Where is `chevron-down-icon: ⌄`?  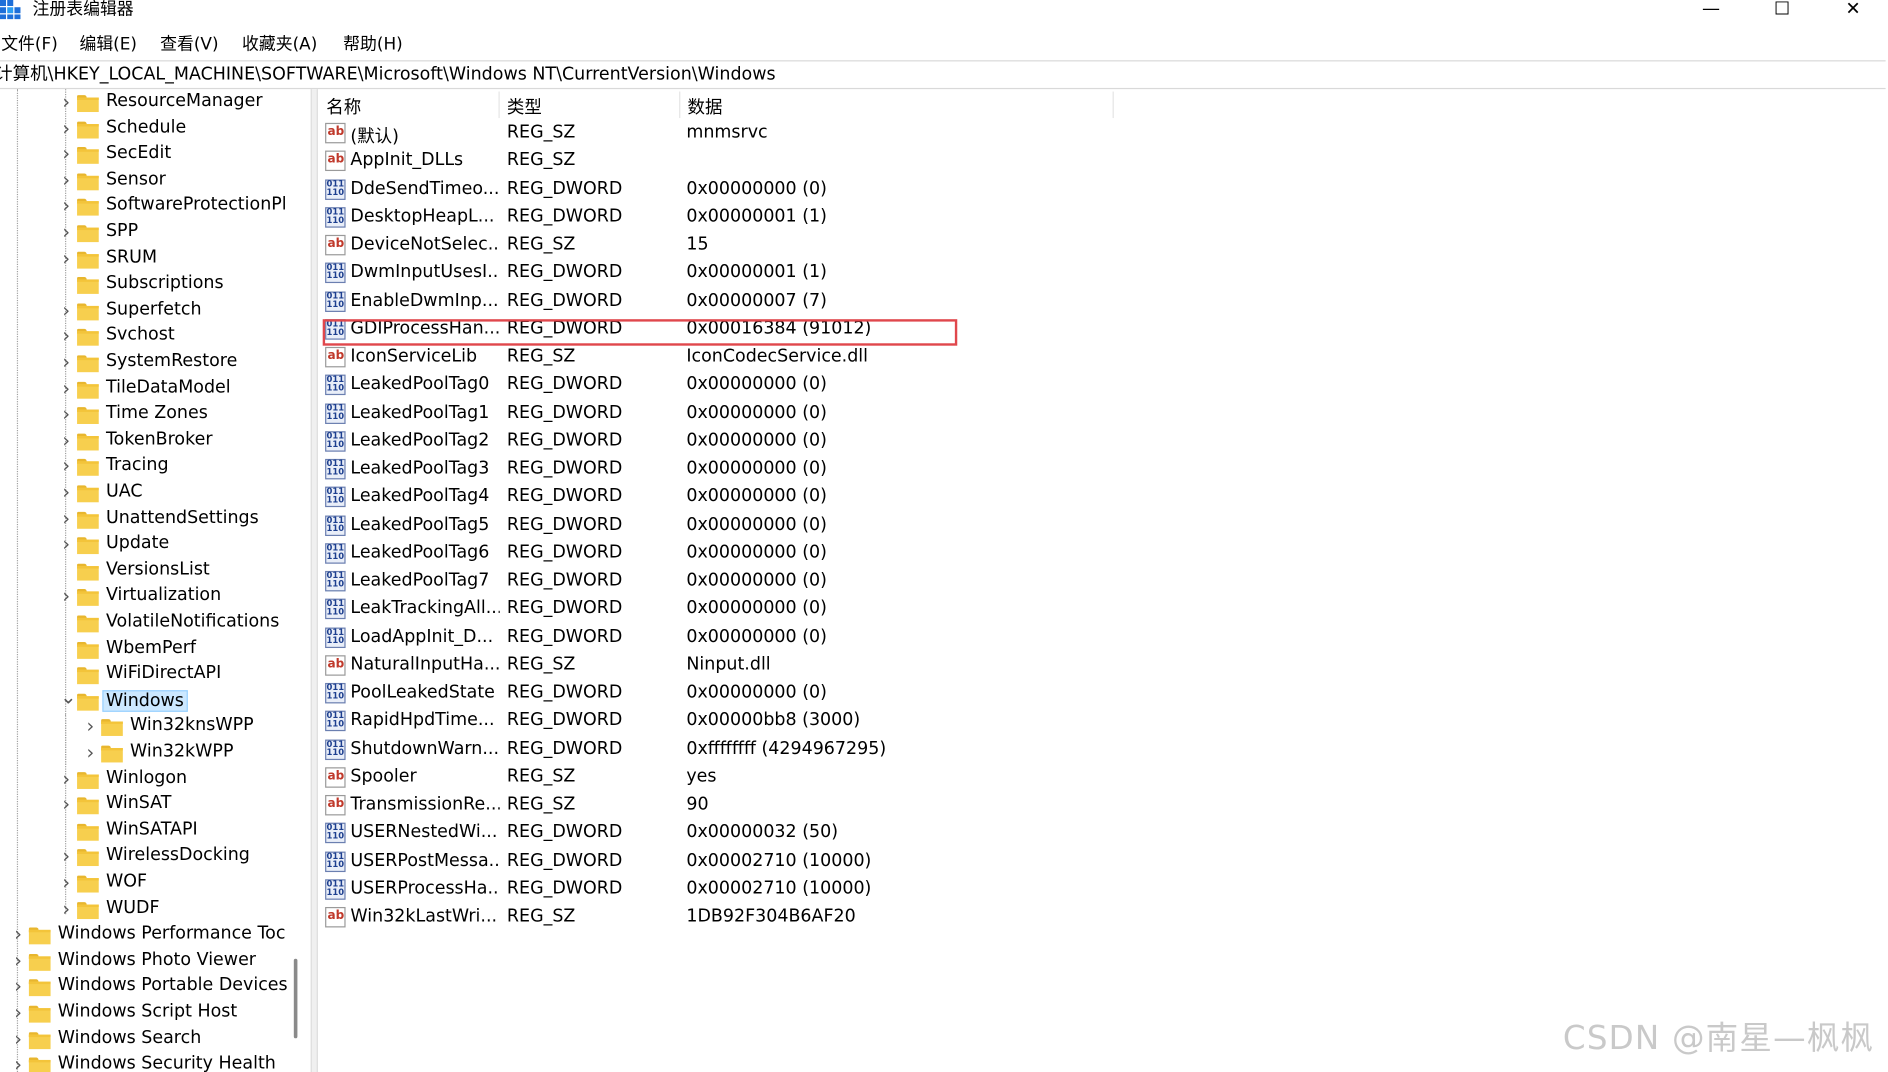 chevron-down-icon: ⌄ is located at coordinates (68, 696).